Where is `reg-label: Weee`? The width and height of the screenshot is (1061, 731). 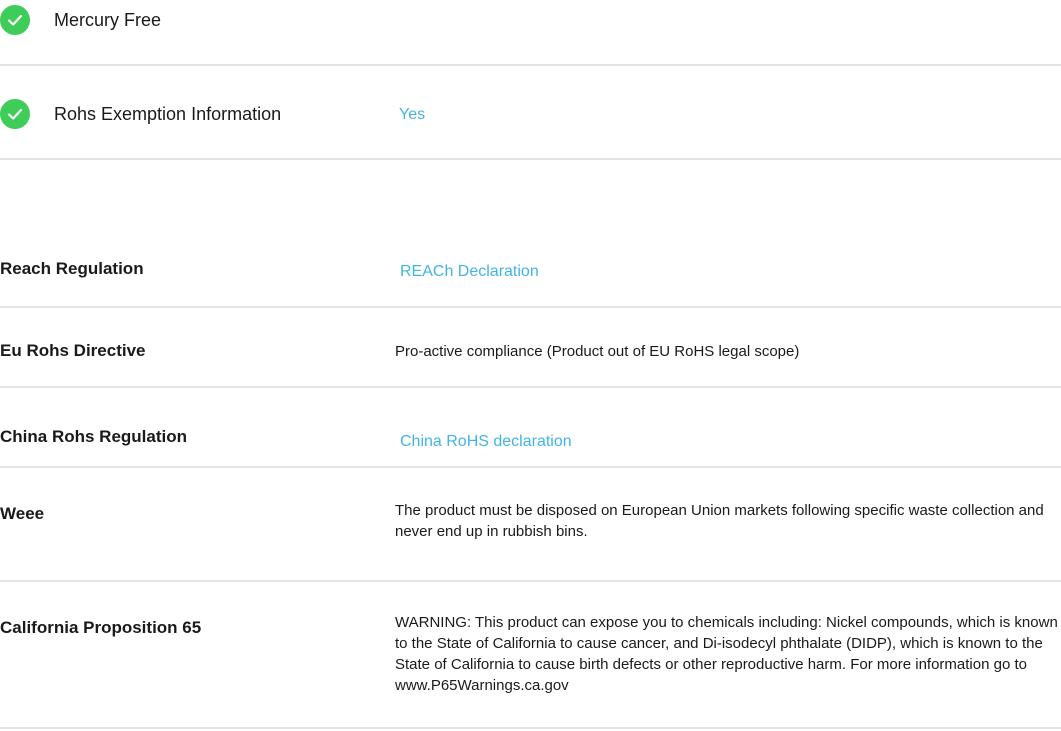 reg-label: Weee is located at coordinates (22, 513).